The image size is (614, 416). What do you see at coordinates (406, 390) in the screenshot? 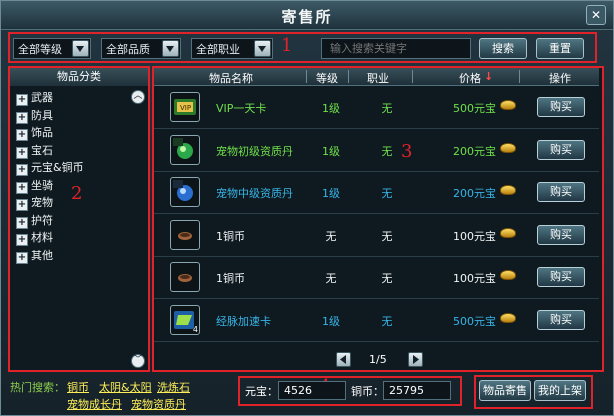
I see `copper-value: 25795` at bounding box center [406, 390].